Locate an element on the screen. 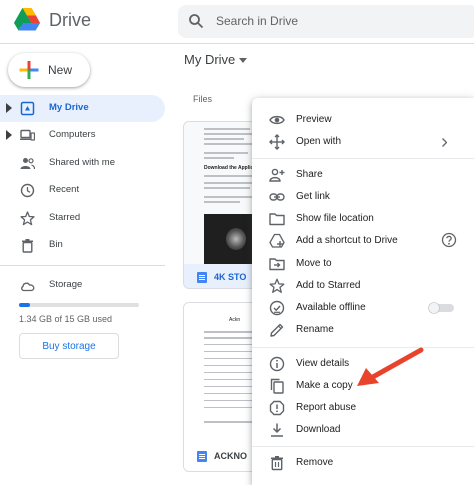  search-input: Search in Drive is located at coordinates (257, 21).